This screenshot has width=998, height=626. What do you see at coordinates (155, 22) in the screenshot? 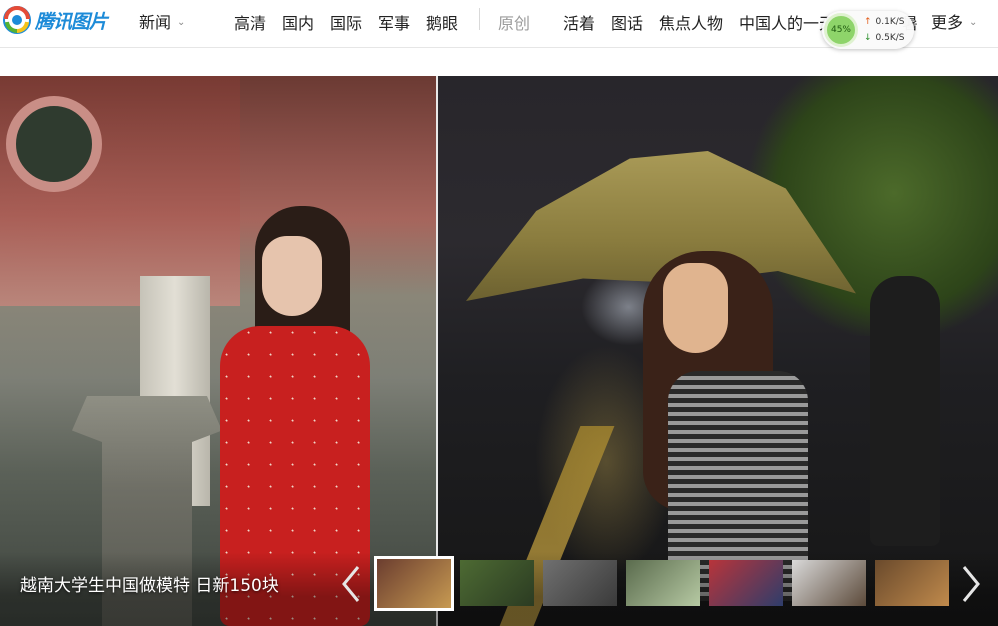
I see `channel-label: 新闻` at bounding box center [155, 22].